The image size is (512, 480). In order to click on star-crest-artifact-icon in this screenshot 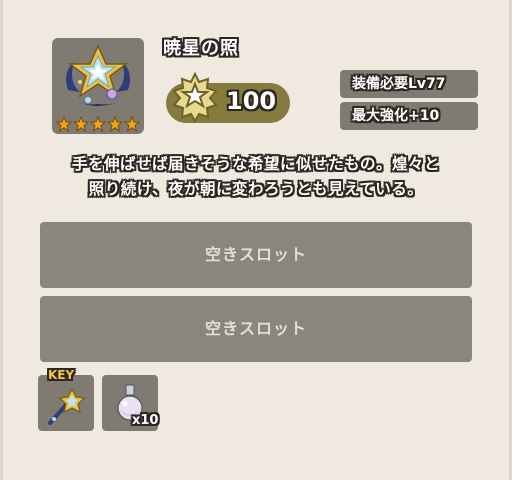, I will do `click(98, 75)`.